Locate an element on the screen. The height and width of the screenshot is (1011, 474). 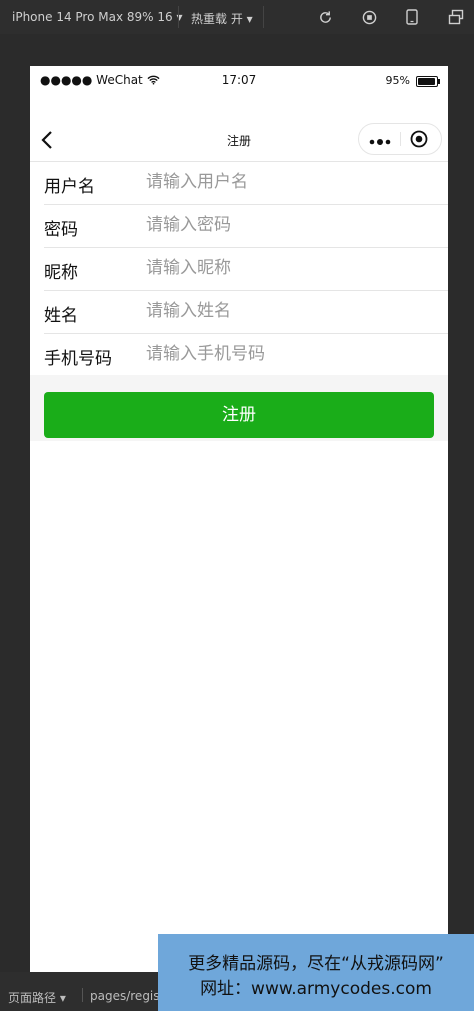
username-input is located at coordinates (296, 182).